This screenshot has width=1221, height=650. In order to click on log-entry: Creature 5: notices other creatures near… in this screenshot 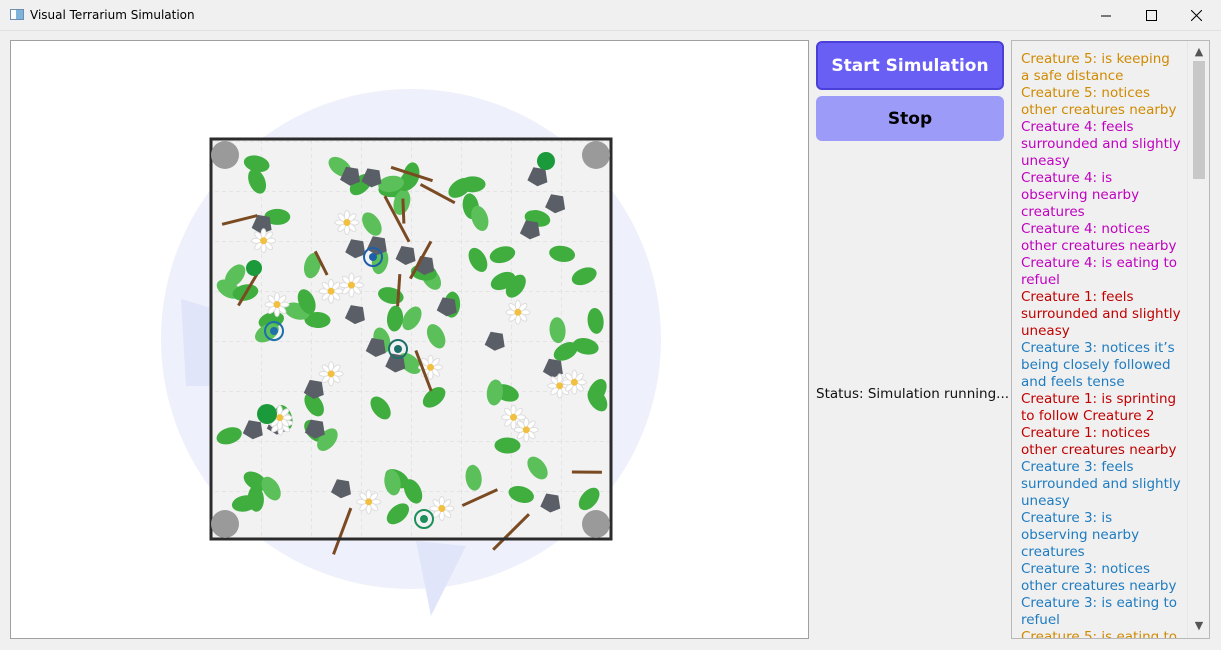, I will do `click(1099, 101)`.